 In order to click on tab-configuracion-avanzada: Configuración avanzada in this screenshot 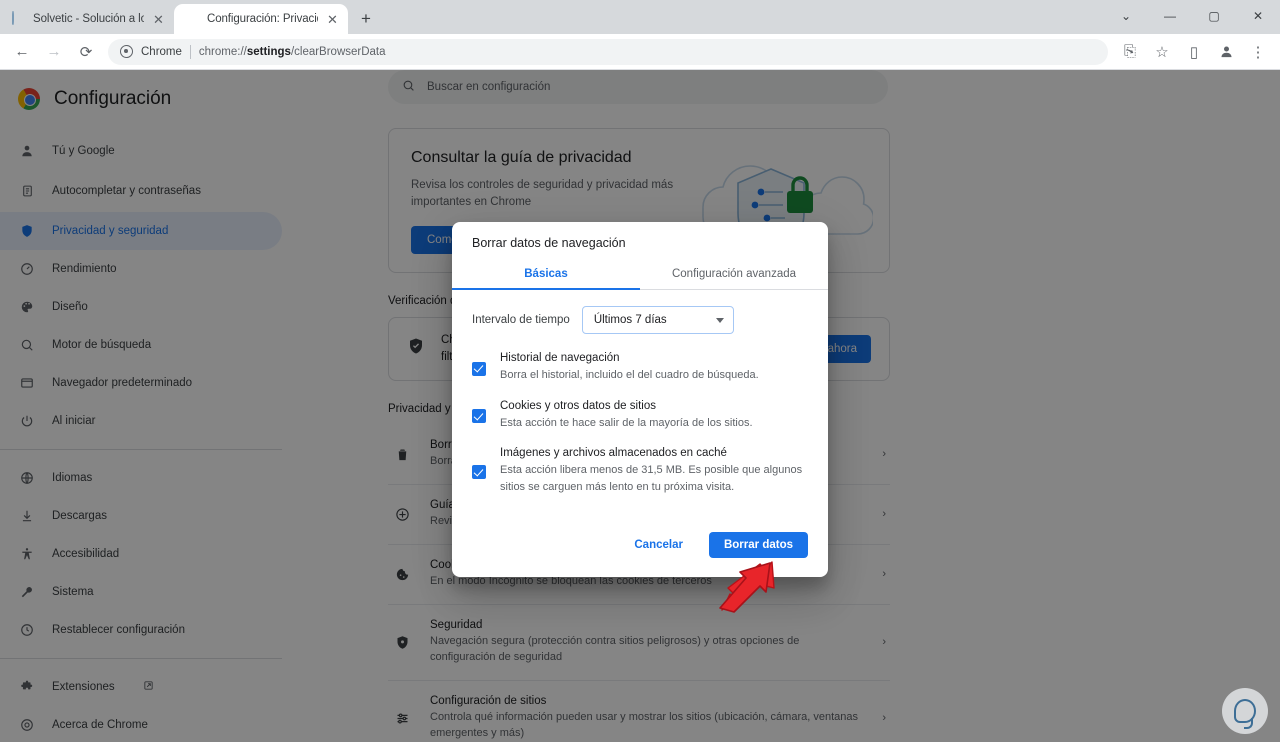, I will do `click(734, 274)`.